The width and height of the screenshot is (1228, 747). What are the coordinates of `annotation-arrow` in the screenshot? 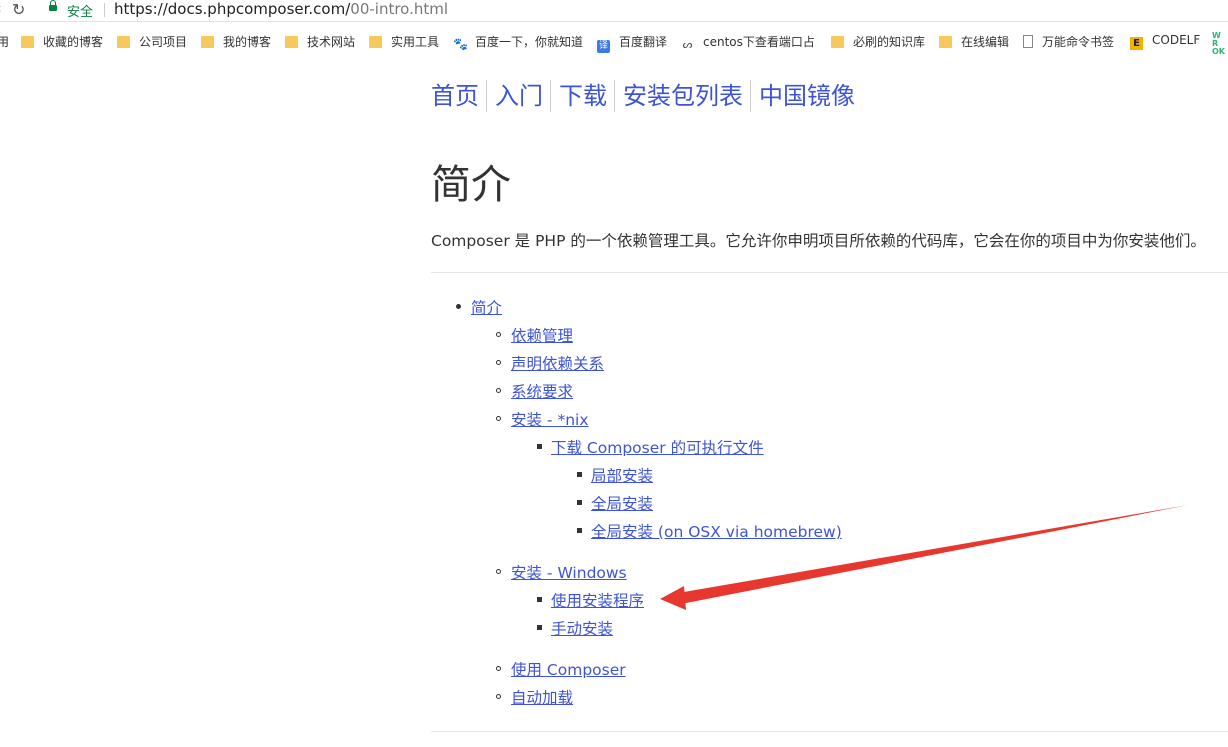 It's located at (924, 557).